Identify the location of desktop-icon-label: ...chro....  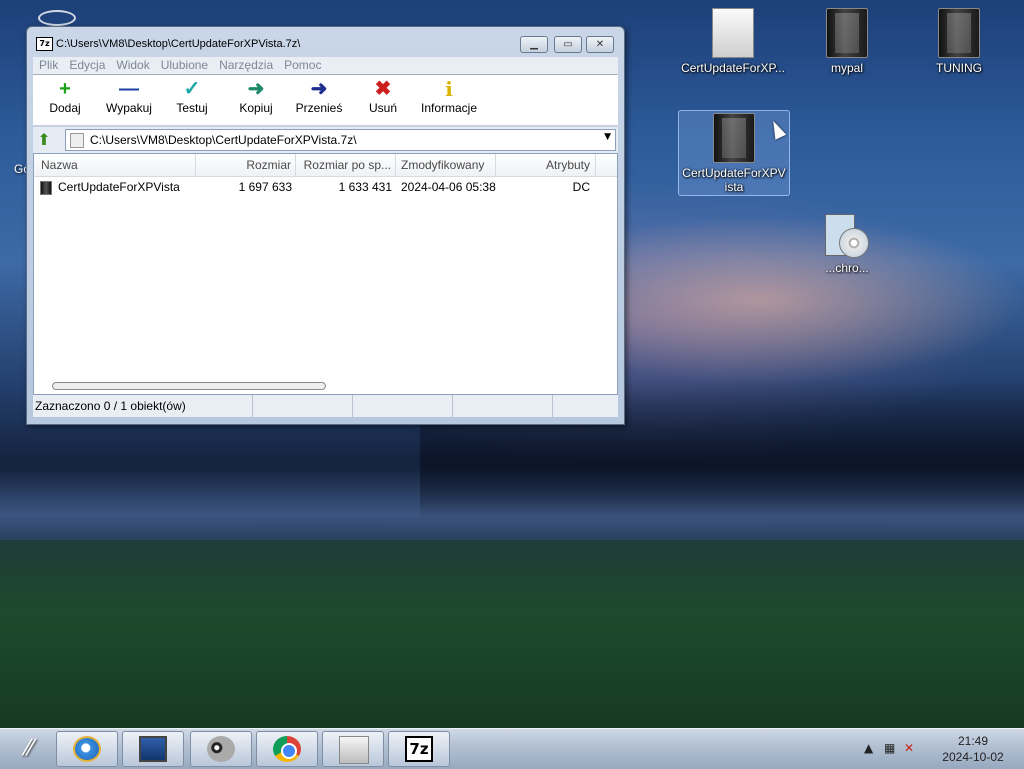
(847, 268).